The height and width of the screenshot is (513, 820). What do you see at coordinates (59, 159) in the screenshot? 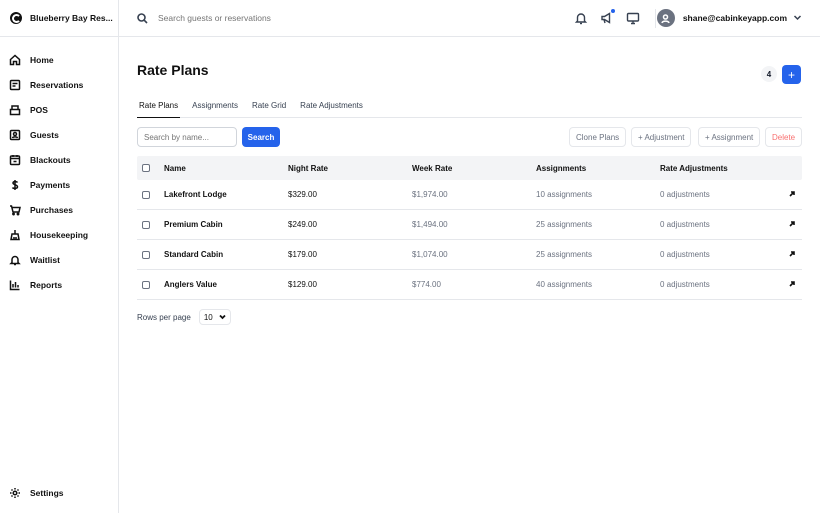
I see `sidebar-item-blackouts: Blackouts` at bounding box center [59, 159].